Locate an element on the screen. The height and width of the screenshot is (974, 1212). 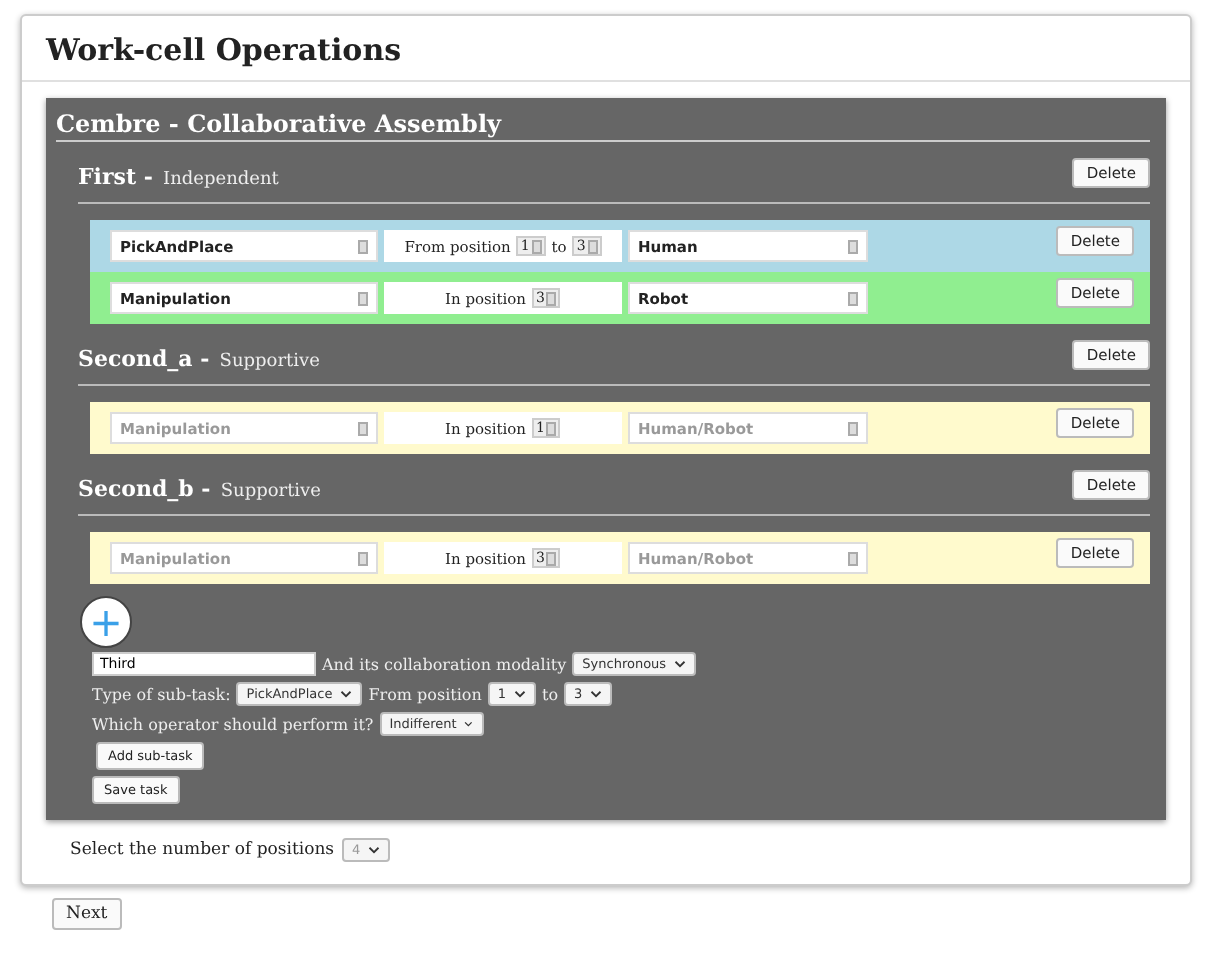
operator-label: Which operator should perform it? is located at coordinates (233, 724).